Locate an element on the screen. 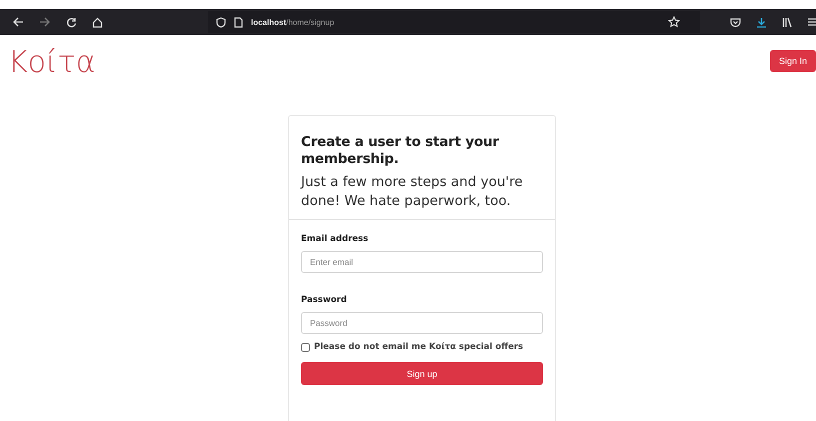 This screenshot has width=816, height=421. home-icon is located at coordinates (97, 22).